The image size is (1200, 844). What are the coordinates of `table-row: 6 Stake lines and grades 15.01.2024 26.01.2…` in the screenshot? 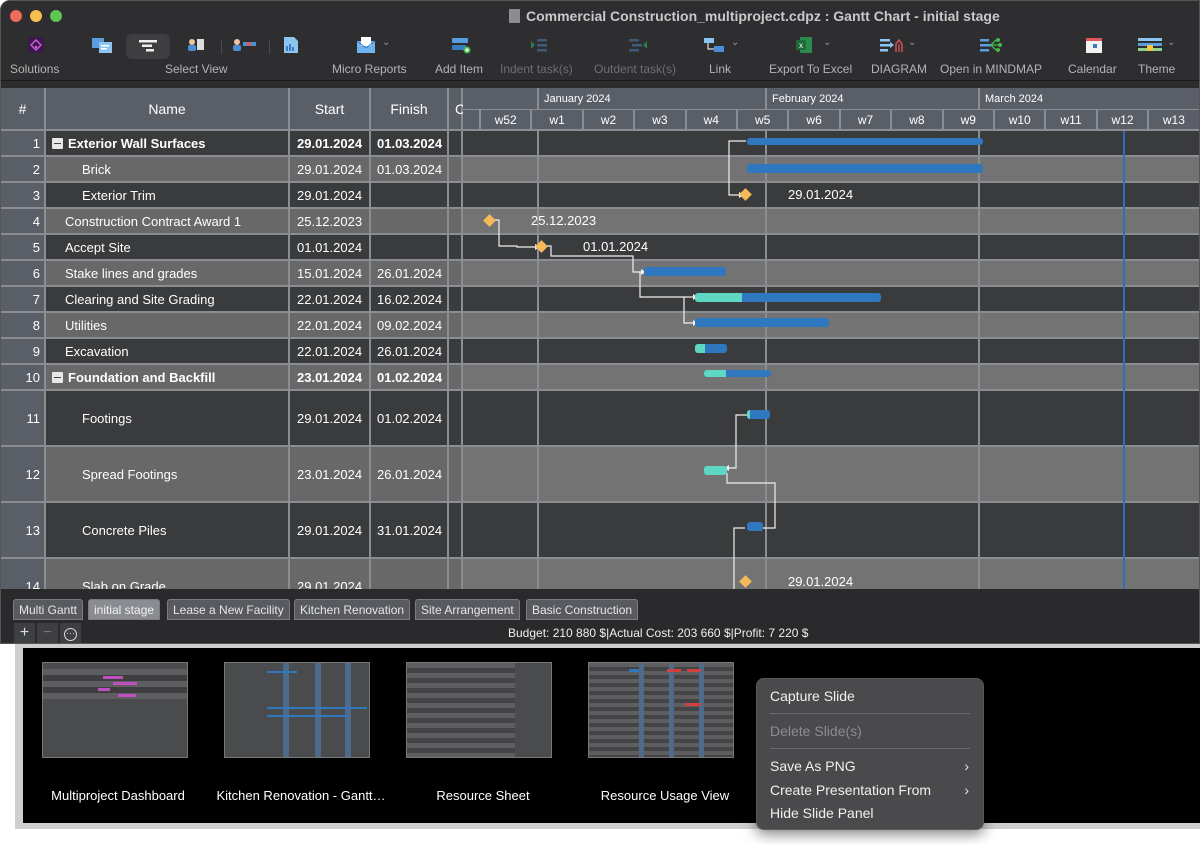 It's located at (232, 274).